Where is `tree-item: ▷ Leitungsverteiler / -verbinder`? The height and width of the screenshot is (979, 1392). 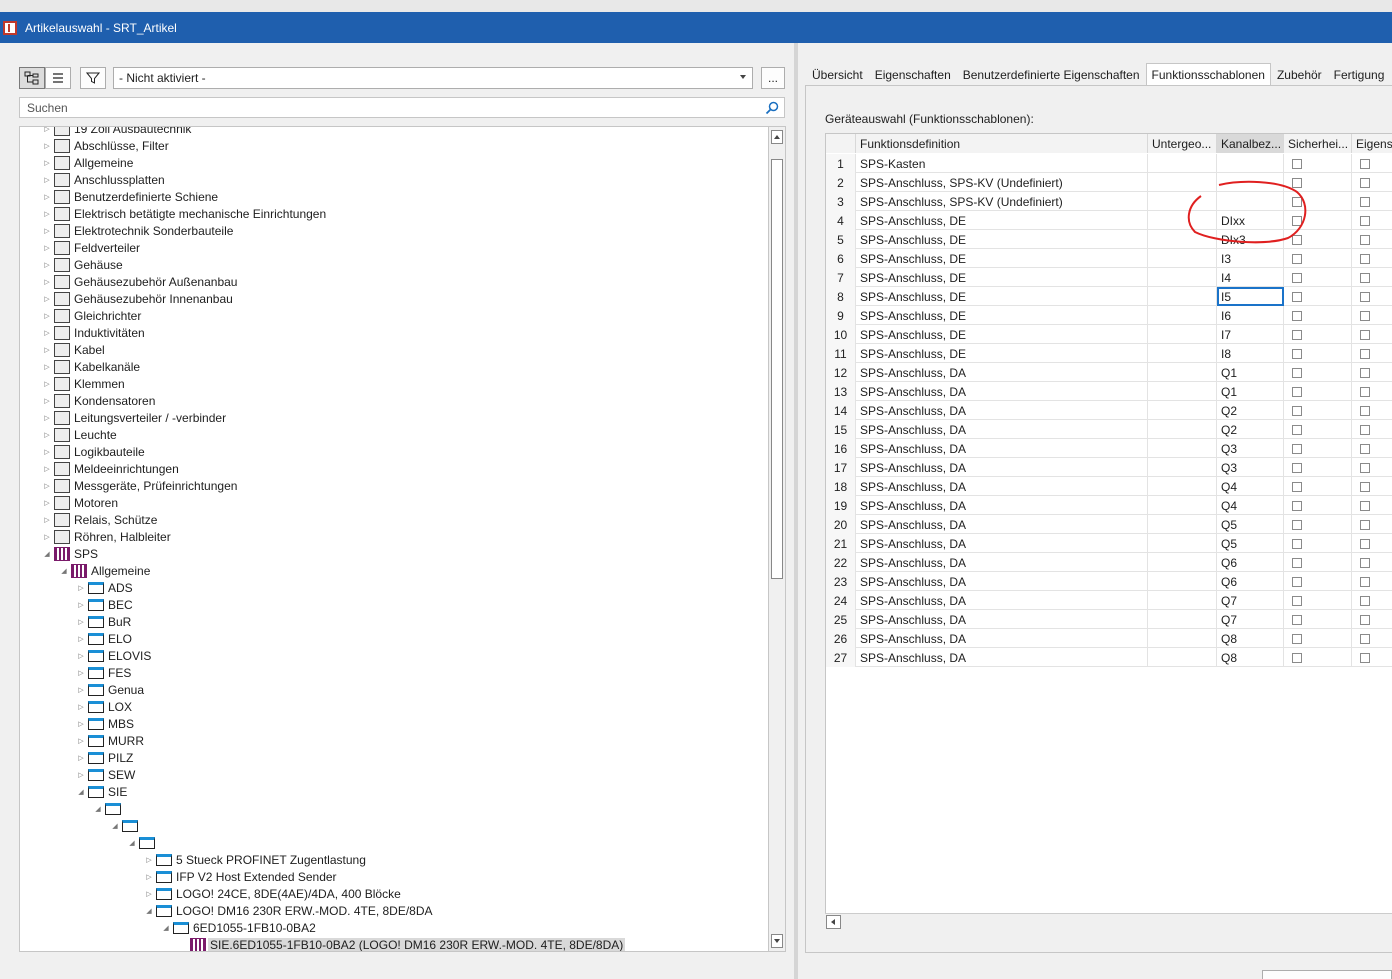
tree-item: ▷ Leitungsverteiler / -verbinder is located at coordinates (135, 417).